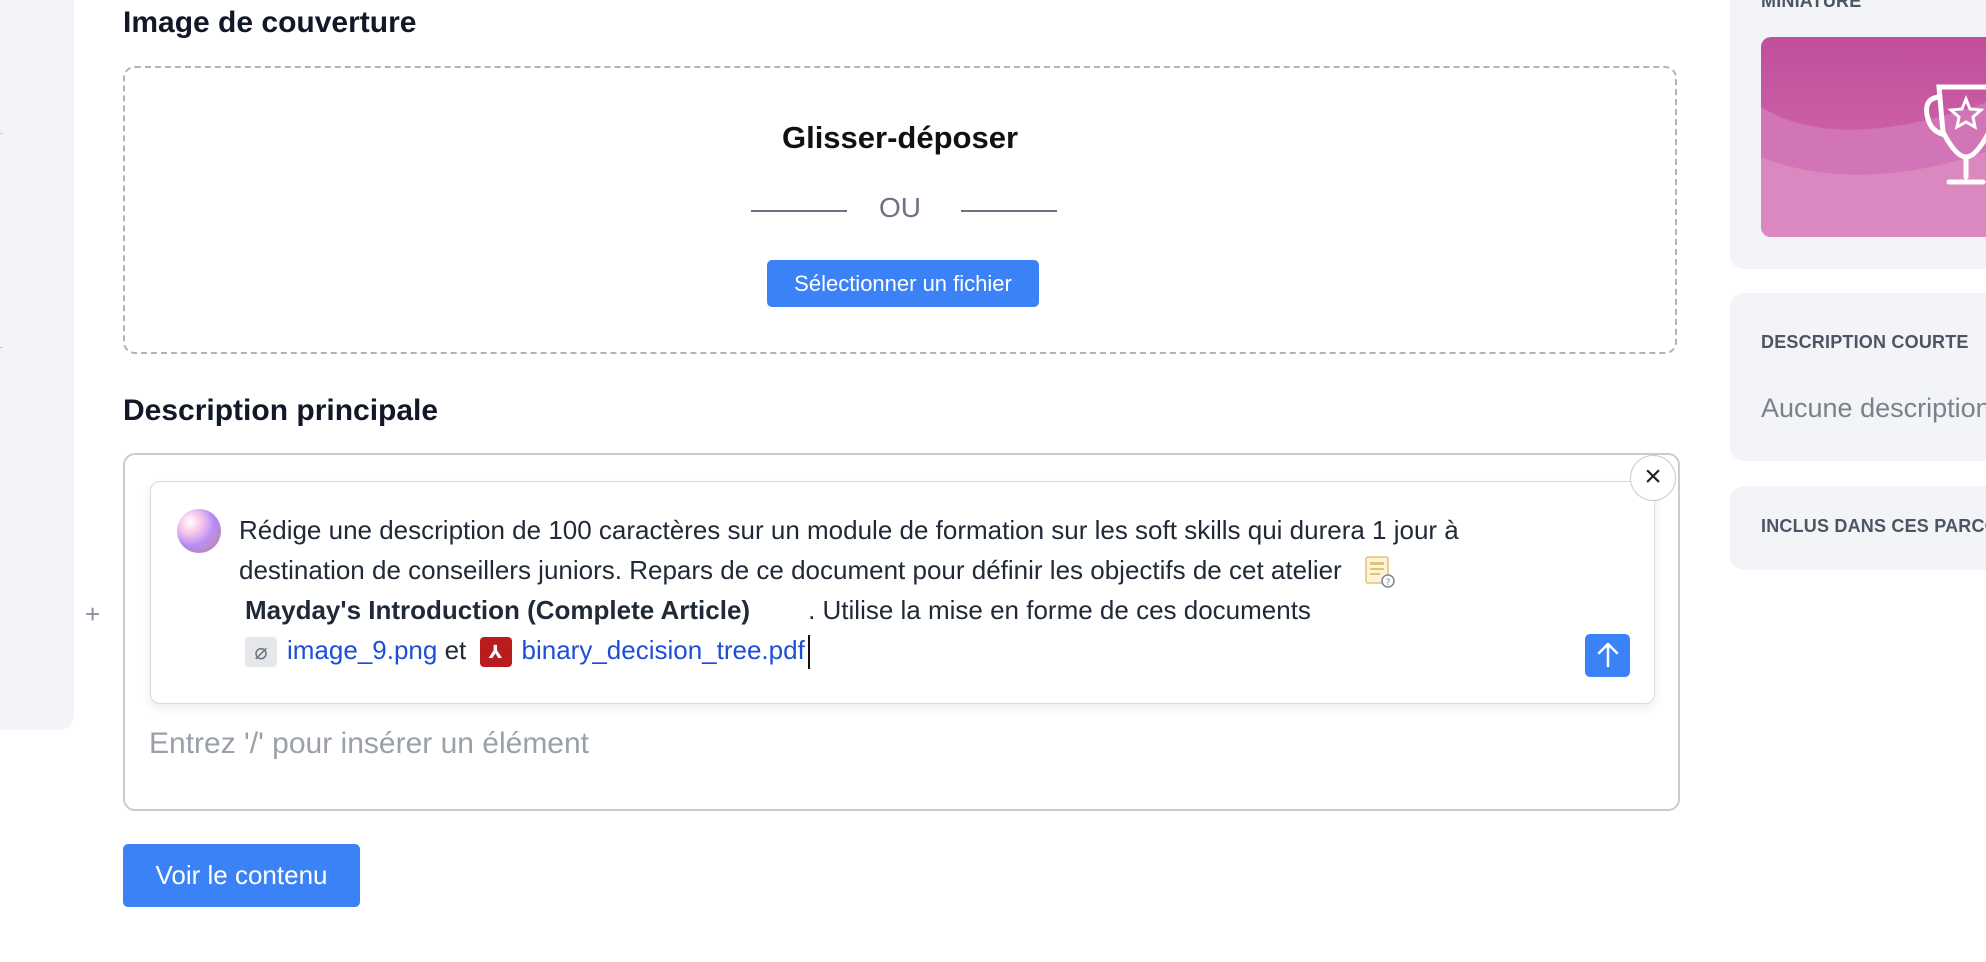 This screenshot has height=962, width=1986. Describe the element at coordinates (497, 610) in the screenshot. I see `referenced-document: Mayday's Introduction (Complete Article)` at that location.